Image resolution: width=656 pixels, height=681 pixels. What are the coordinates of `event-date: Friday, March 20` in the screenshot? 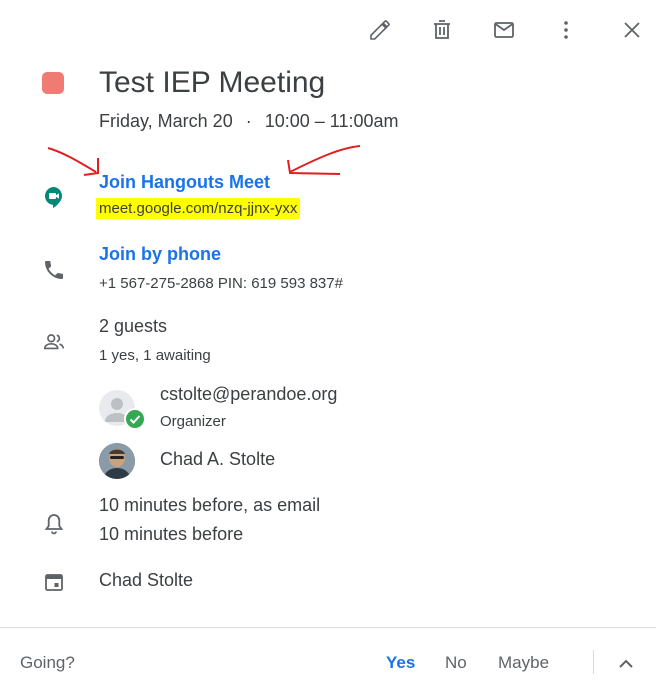 It's located at (166, 121).